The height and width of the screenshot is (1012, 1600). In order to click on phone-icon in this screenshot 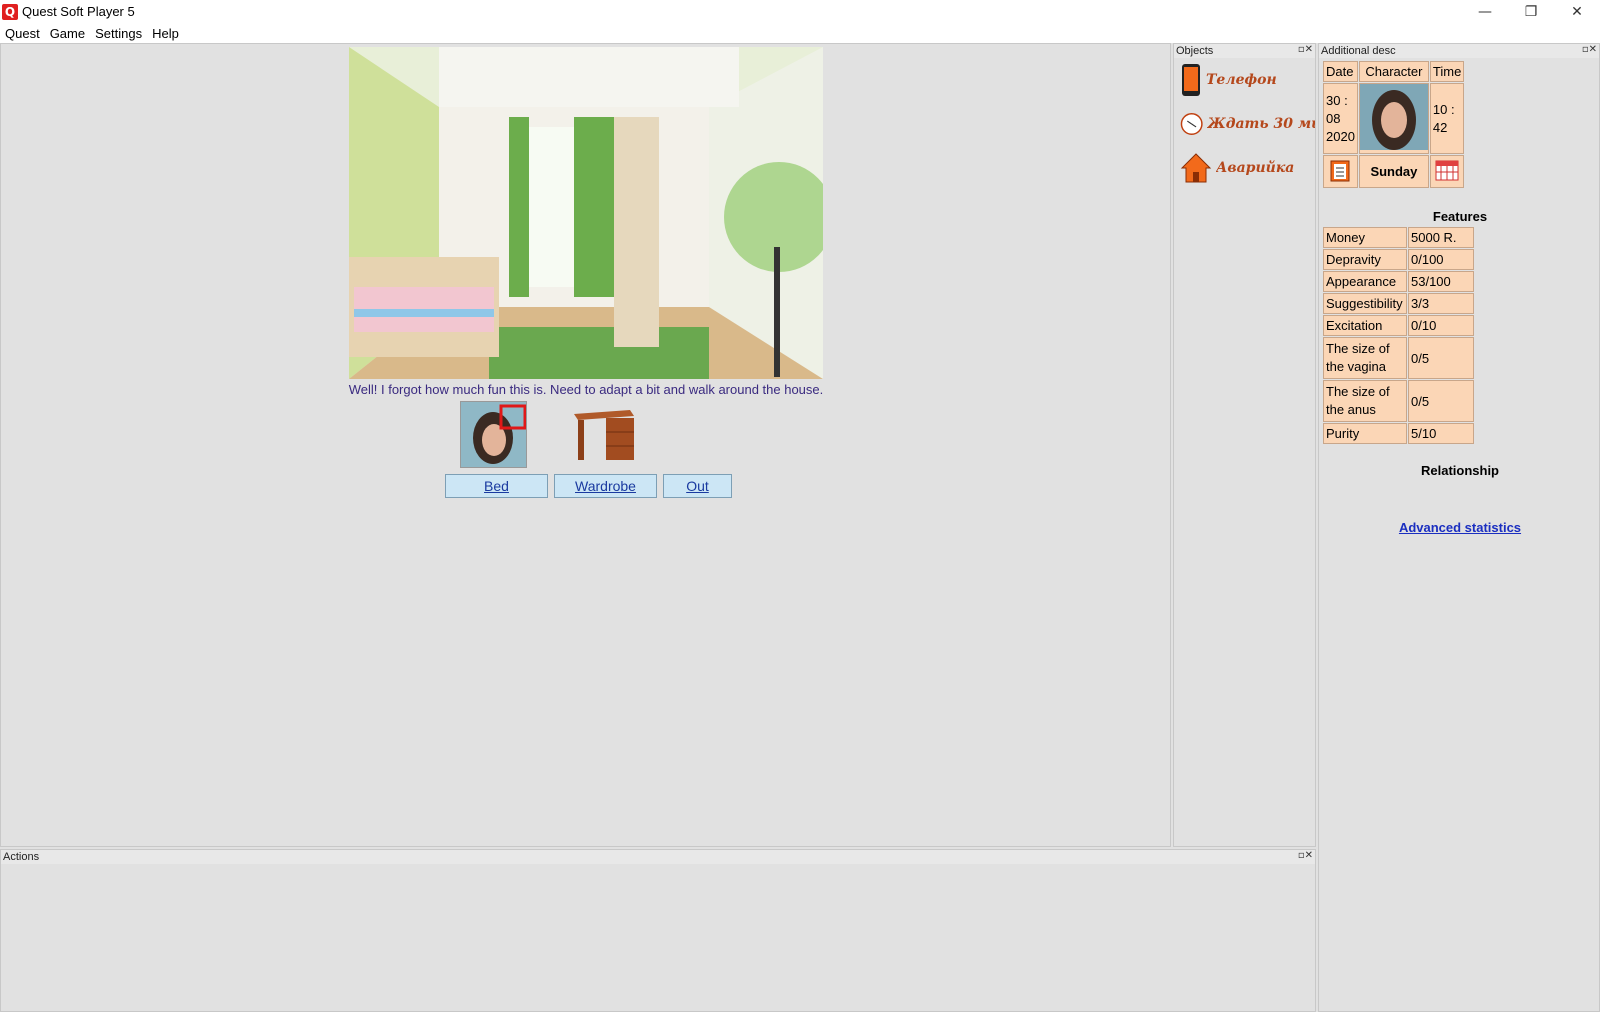, I will do `click(1191, 80)`.